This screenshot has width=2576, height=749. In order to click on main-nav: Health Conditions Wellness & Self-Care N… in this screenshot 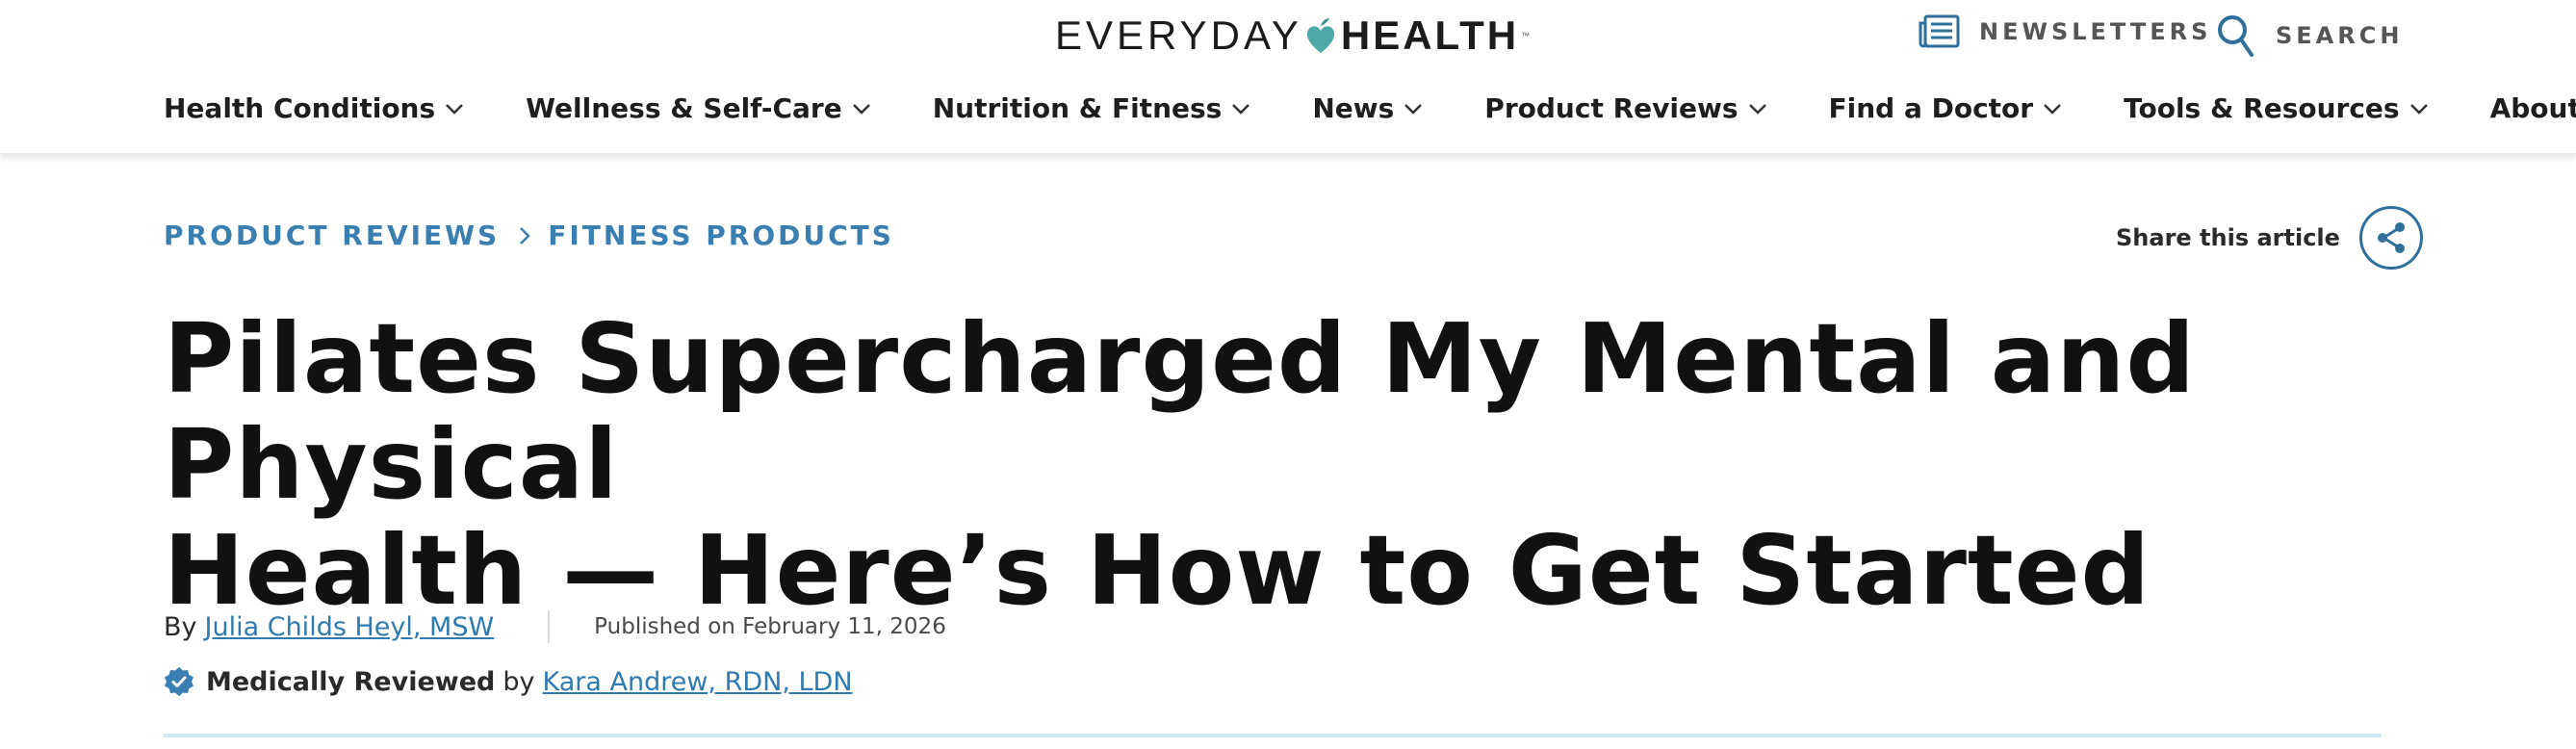, I will do `click(1370, 108)`.